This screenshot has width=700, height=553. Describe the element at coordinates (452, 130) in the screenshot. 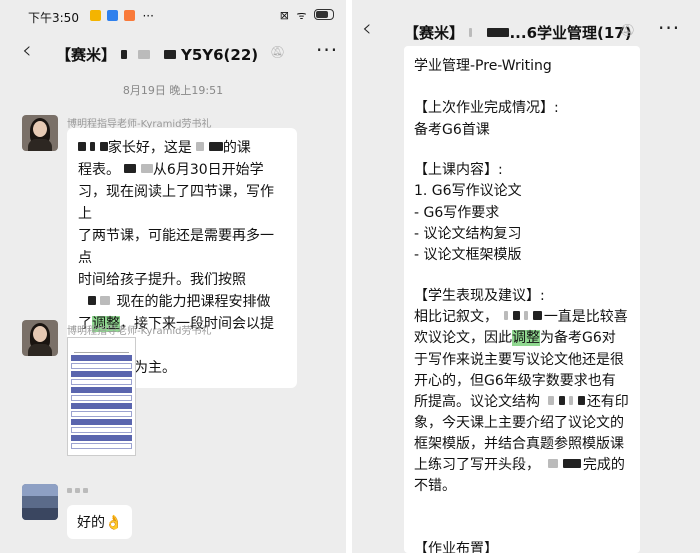

I see `message-line: 备考G6首课` at that location.